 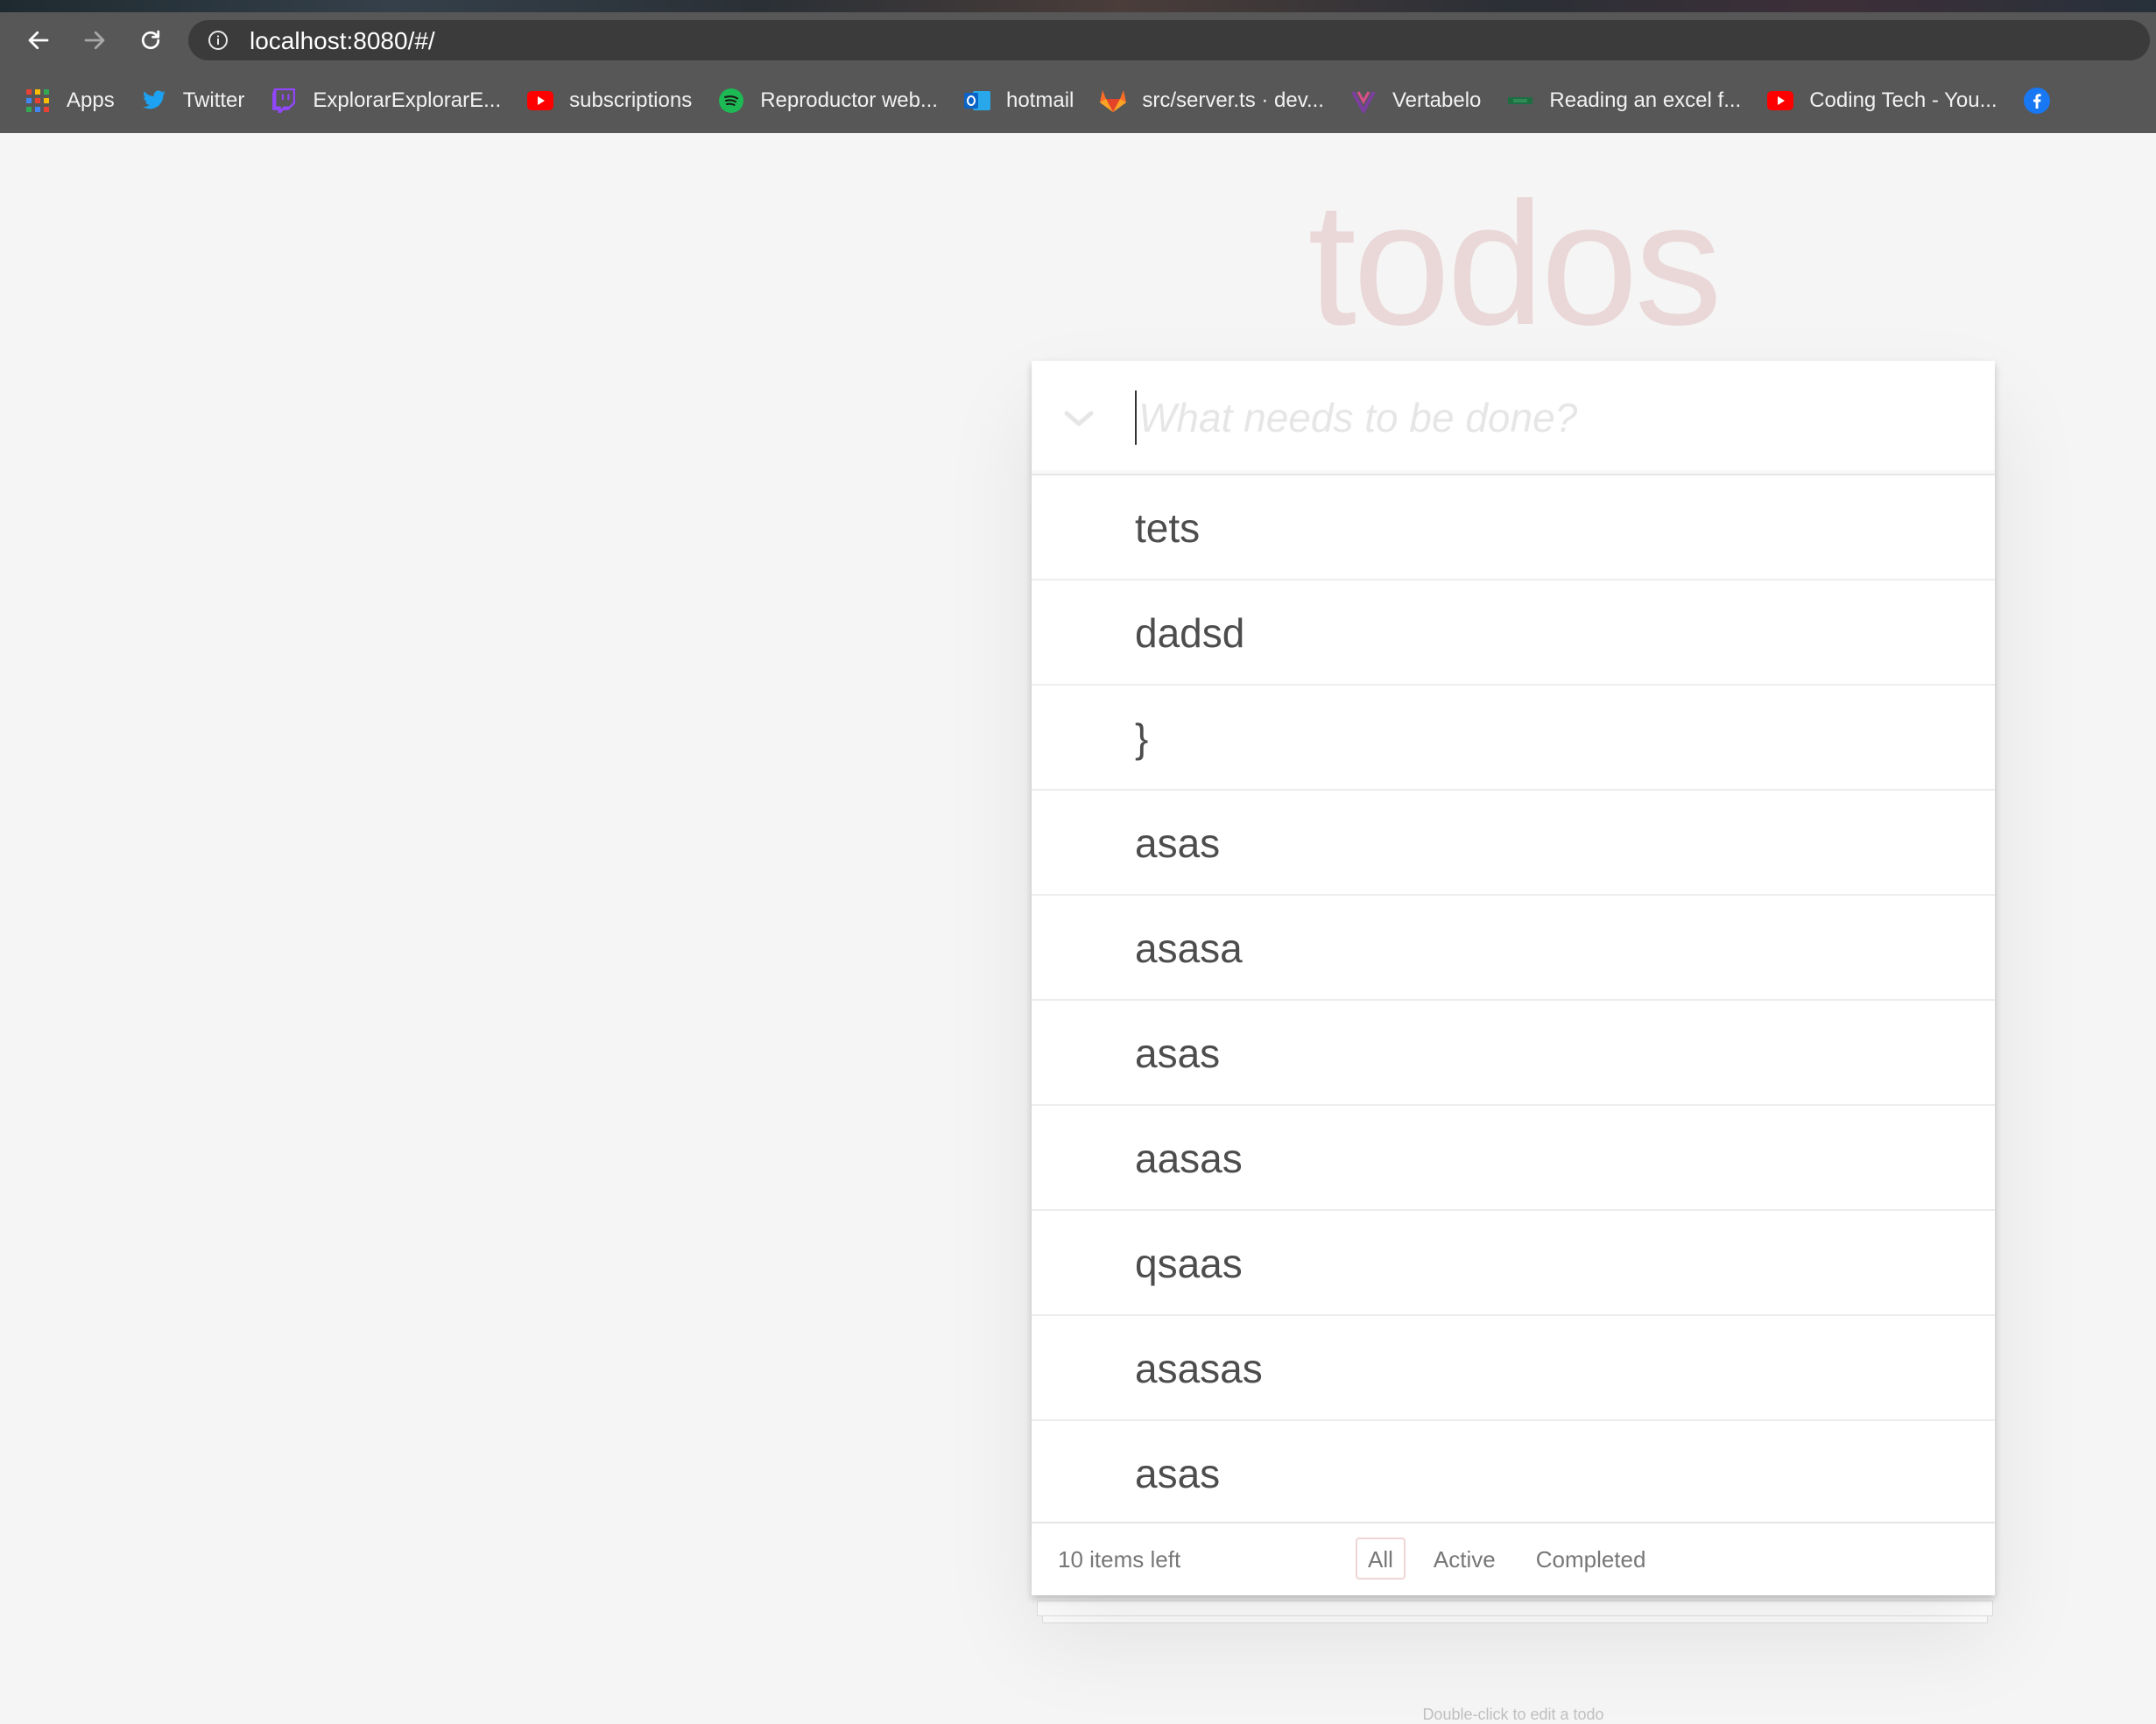 What do you see at coordinates (1189, 948) in the screenshot?
I see `todo-label: asasa` at bounding box center [1189, 948].